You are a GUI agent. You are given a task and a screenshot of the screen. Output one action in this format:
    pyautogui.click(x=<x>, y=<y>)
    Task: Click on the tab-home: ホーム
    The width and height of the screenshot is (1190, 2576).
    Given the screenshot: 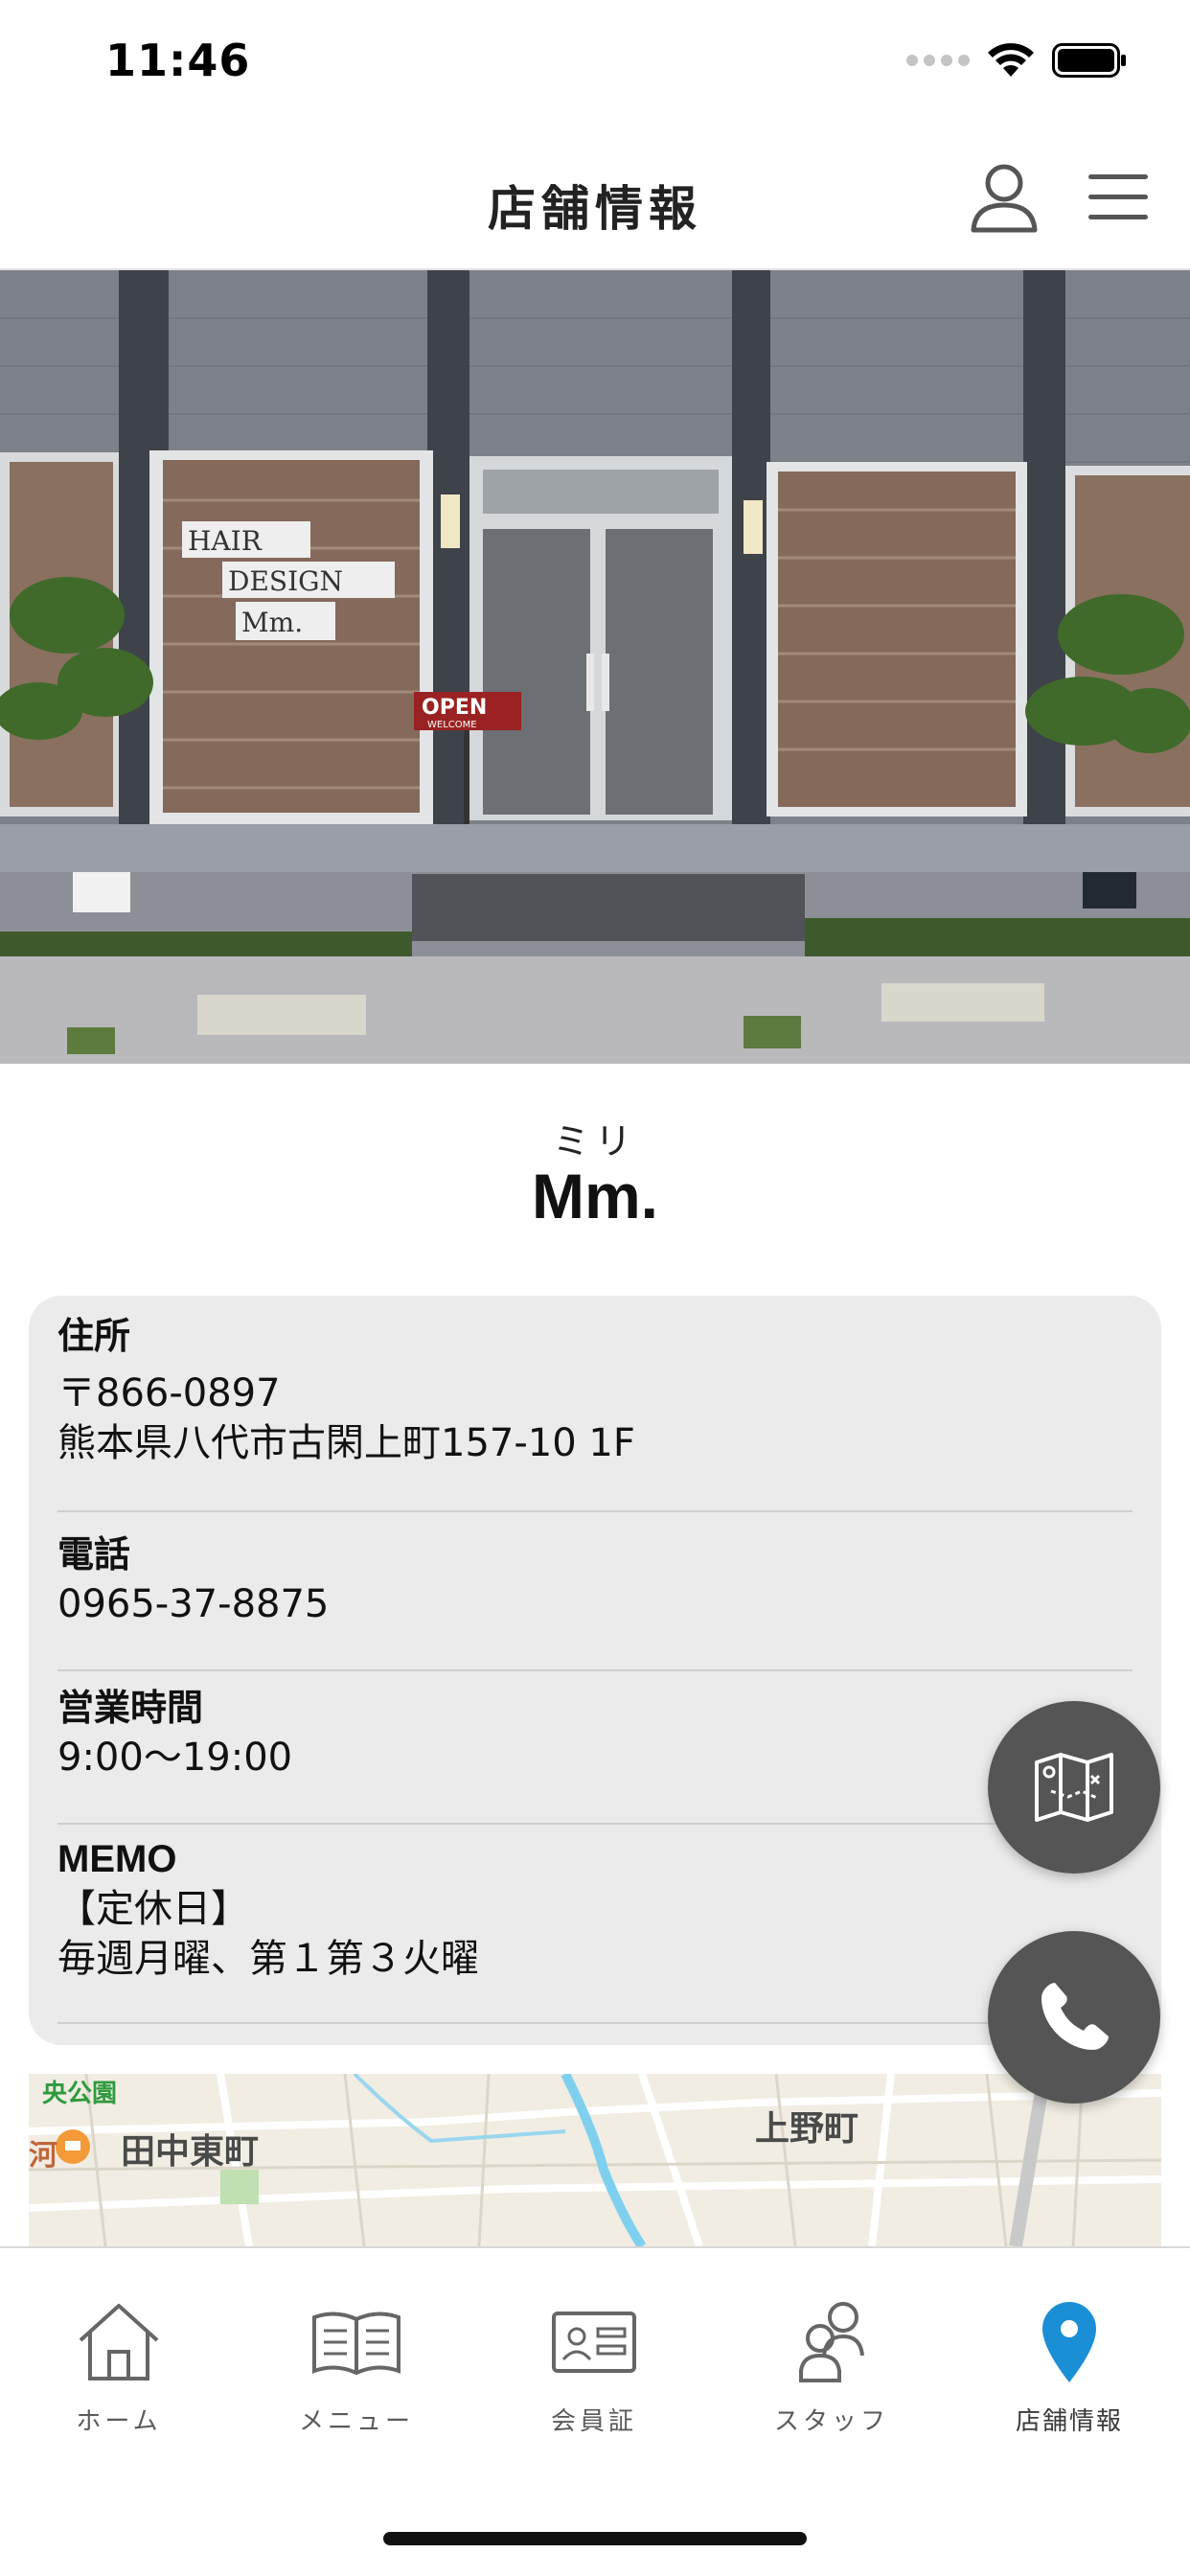 What is the action you would take?
    pyautogui.click(x=119, y=2358)
    